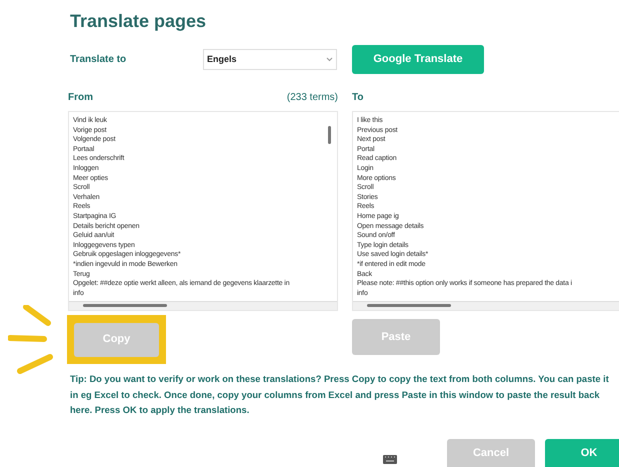 The height and width of the screenshot is (467, 619). What do you see at coordinates (582, 453) in the screenshot?
I see `ok-button: OK` at bounding box center [582, 453].